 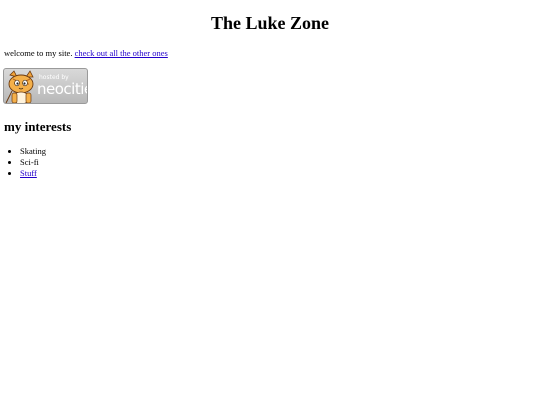 What do you see at coordinates (62, 89) in the screenshot?
I see `badge-brand-name: neocities` at bounding box center [62, 89].